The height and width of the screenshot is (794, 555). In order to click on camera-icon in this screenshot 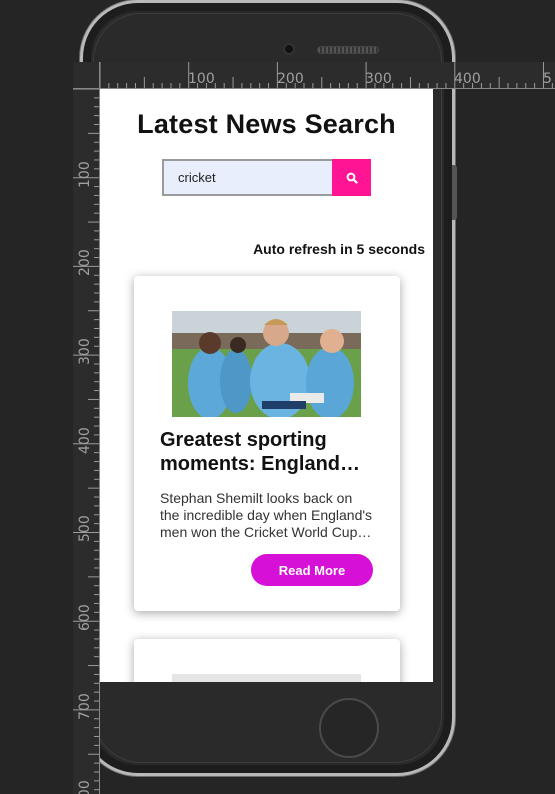, I will do `click(289, 49)`.